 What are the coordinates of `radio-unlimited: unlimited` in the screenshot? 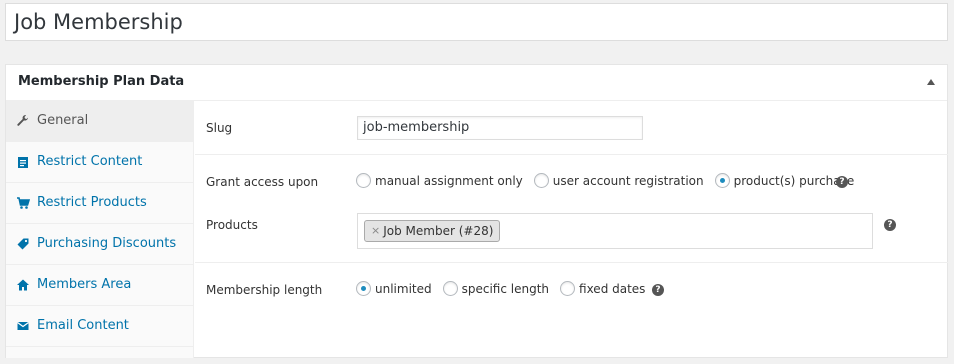 It's located at (394, 288).